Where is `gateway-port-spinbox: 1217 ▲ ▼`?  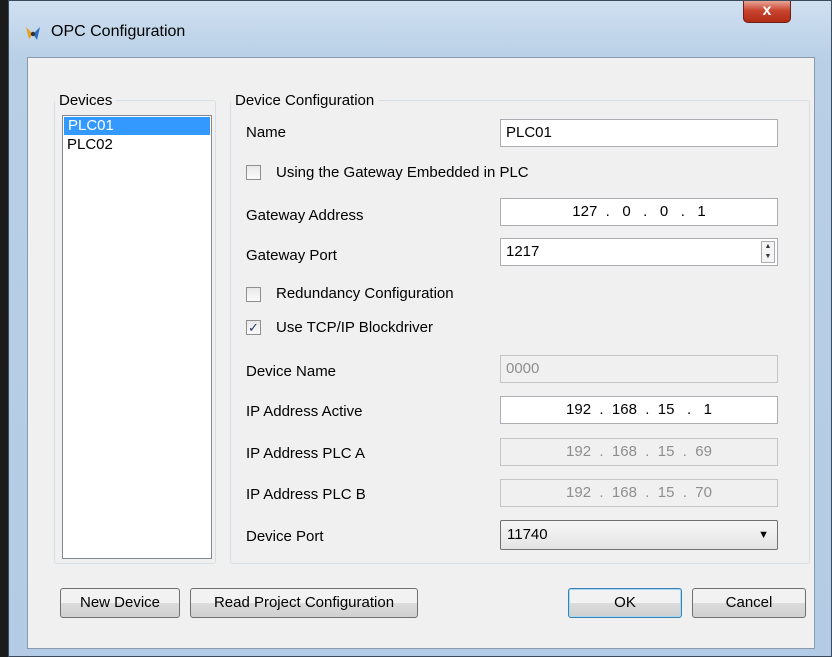 gateway-port-spinbox: 1217 ▲ ▼ is located at coordinates (639, 252).